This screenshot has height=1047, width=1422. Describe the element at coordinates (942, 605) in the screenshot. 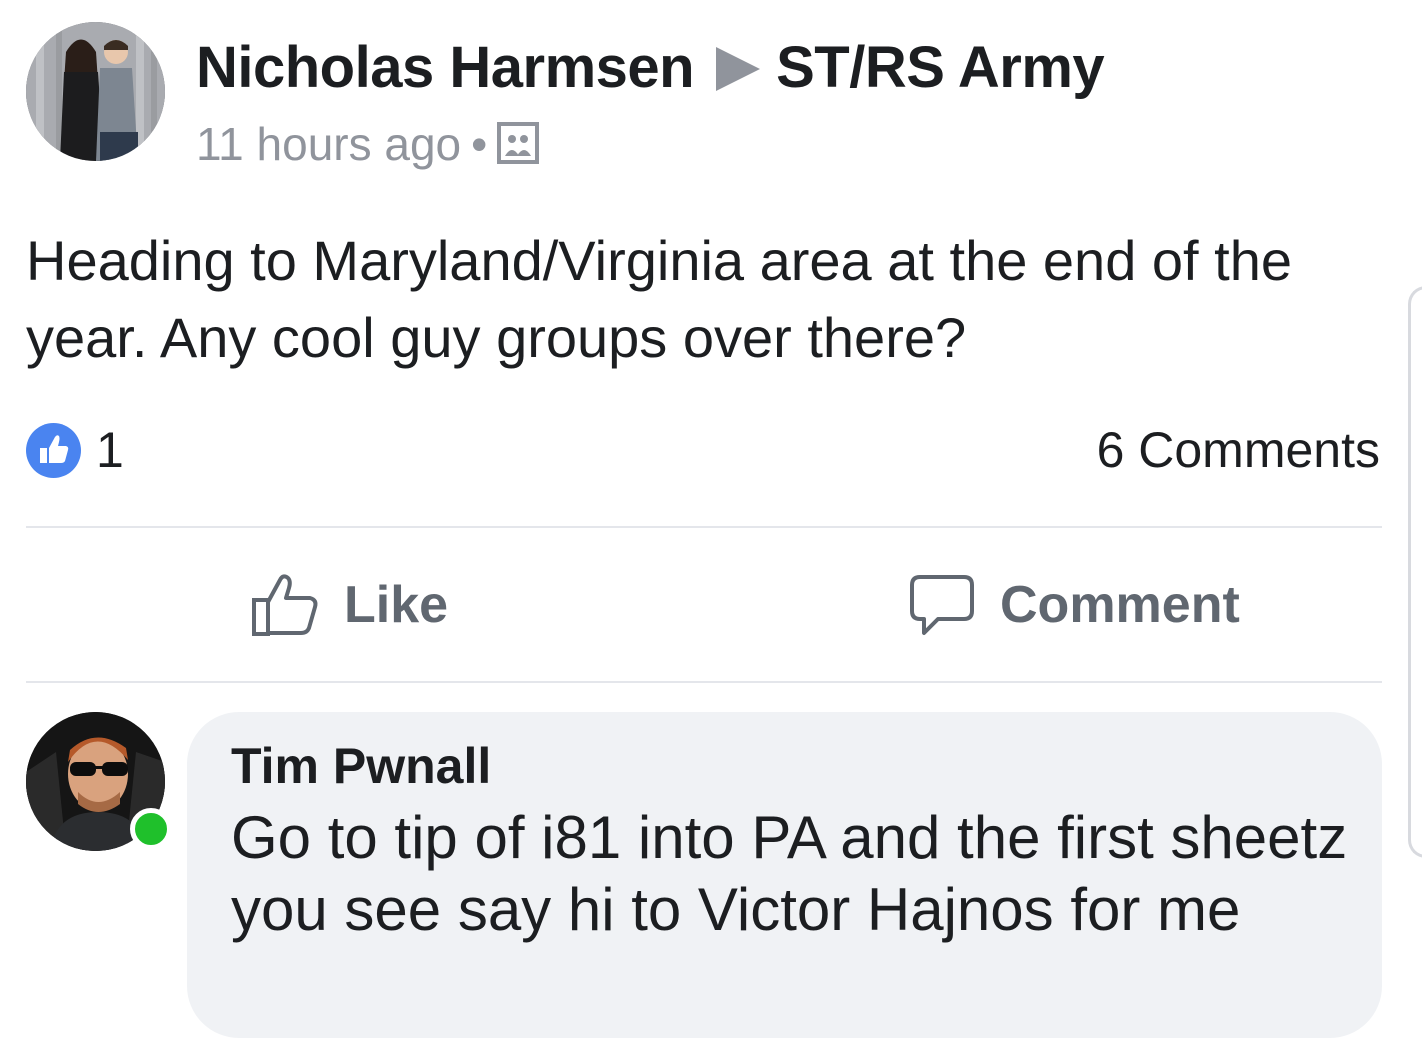

I see `comment-bubble-icon` at that location.